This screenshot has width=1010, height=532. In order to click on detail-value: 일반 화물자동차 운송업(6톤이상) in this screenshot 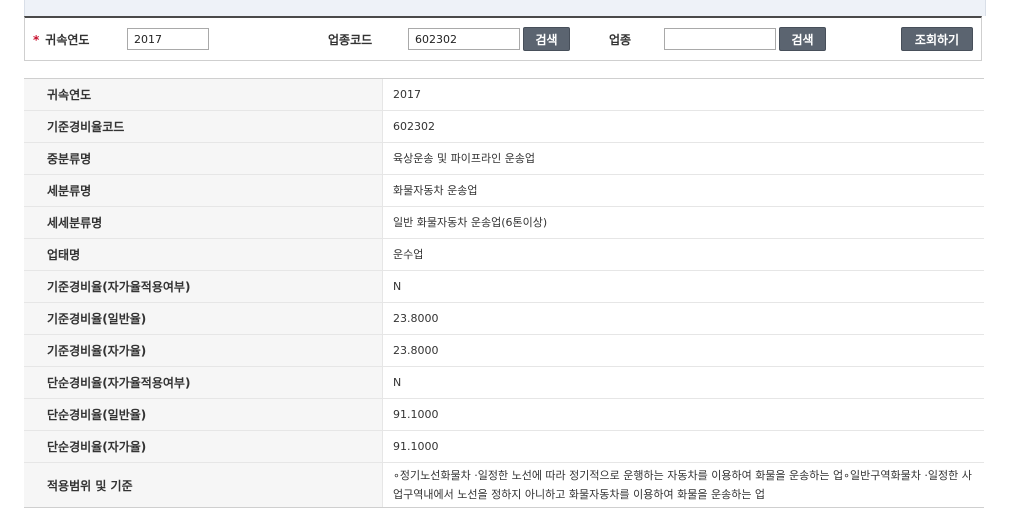, I will do `click(470, 222)`.